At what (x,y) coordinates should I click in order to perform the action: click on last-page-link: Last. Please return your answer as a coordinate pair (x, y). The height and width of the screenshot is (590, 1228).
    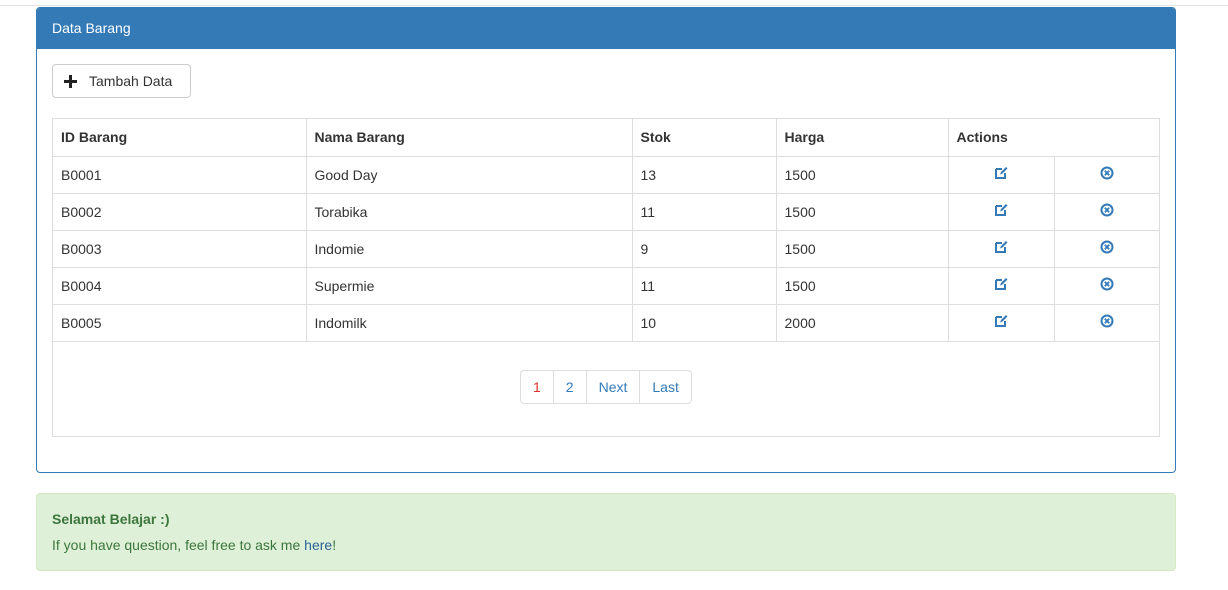
    Looking at the image, I should click on (664, 387).